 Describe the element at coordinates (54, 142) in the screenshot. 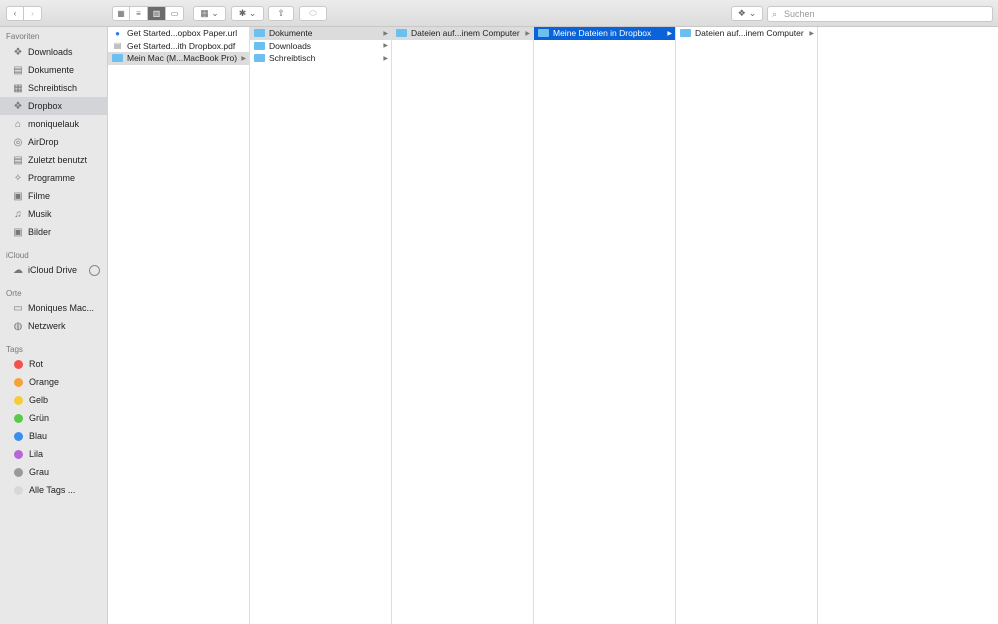

I see `sidebar-item-airdrop: ◎ AirDrop` at that location.